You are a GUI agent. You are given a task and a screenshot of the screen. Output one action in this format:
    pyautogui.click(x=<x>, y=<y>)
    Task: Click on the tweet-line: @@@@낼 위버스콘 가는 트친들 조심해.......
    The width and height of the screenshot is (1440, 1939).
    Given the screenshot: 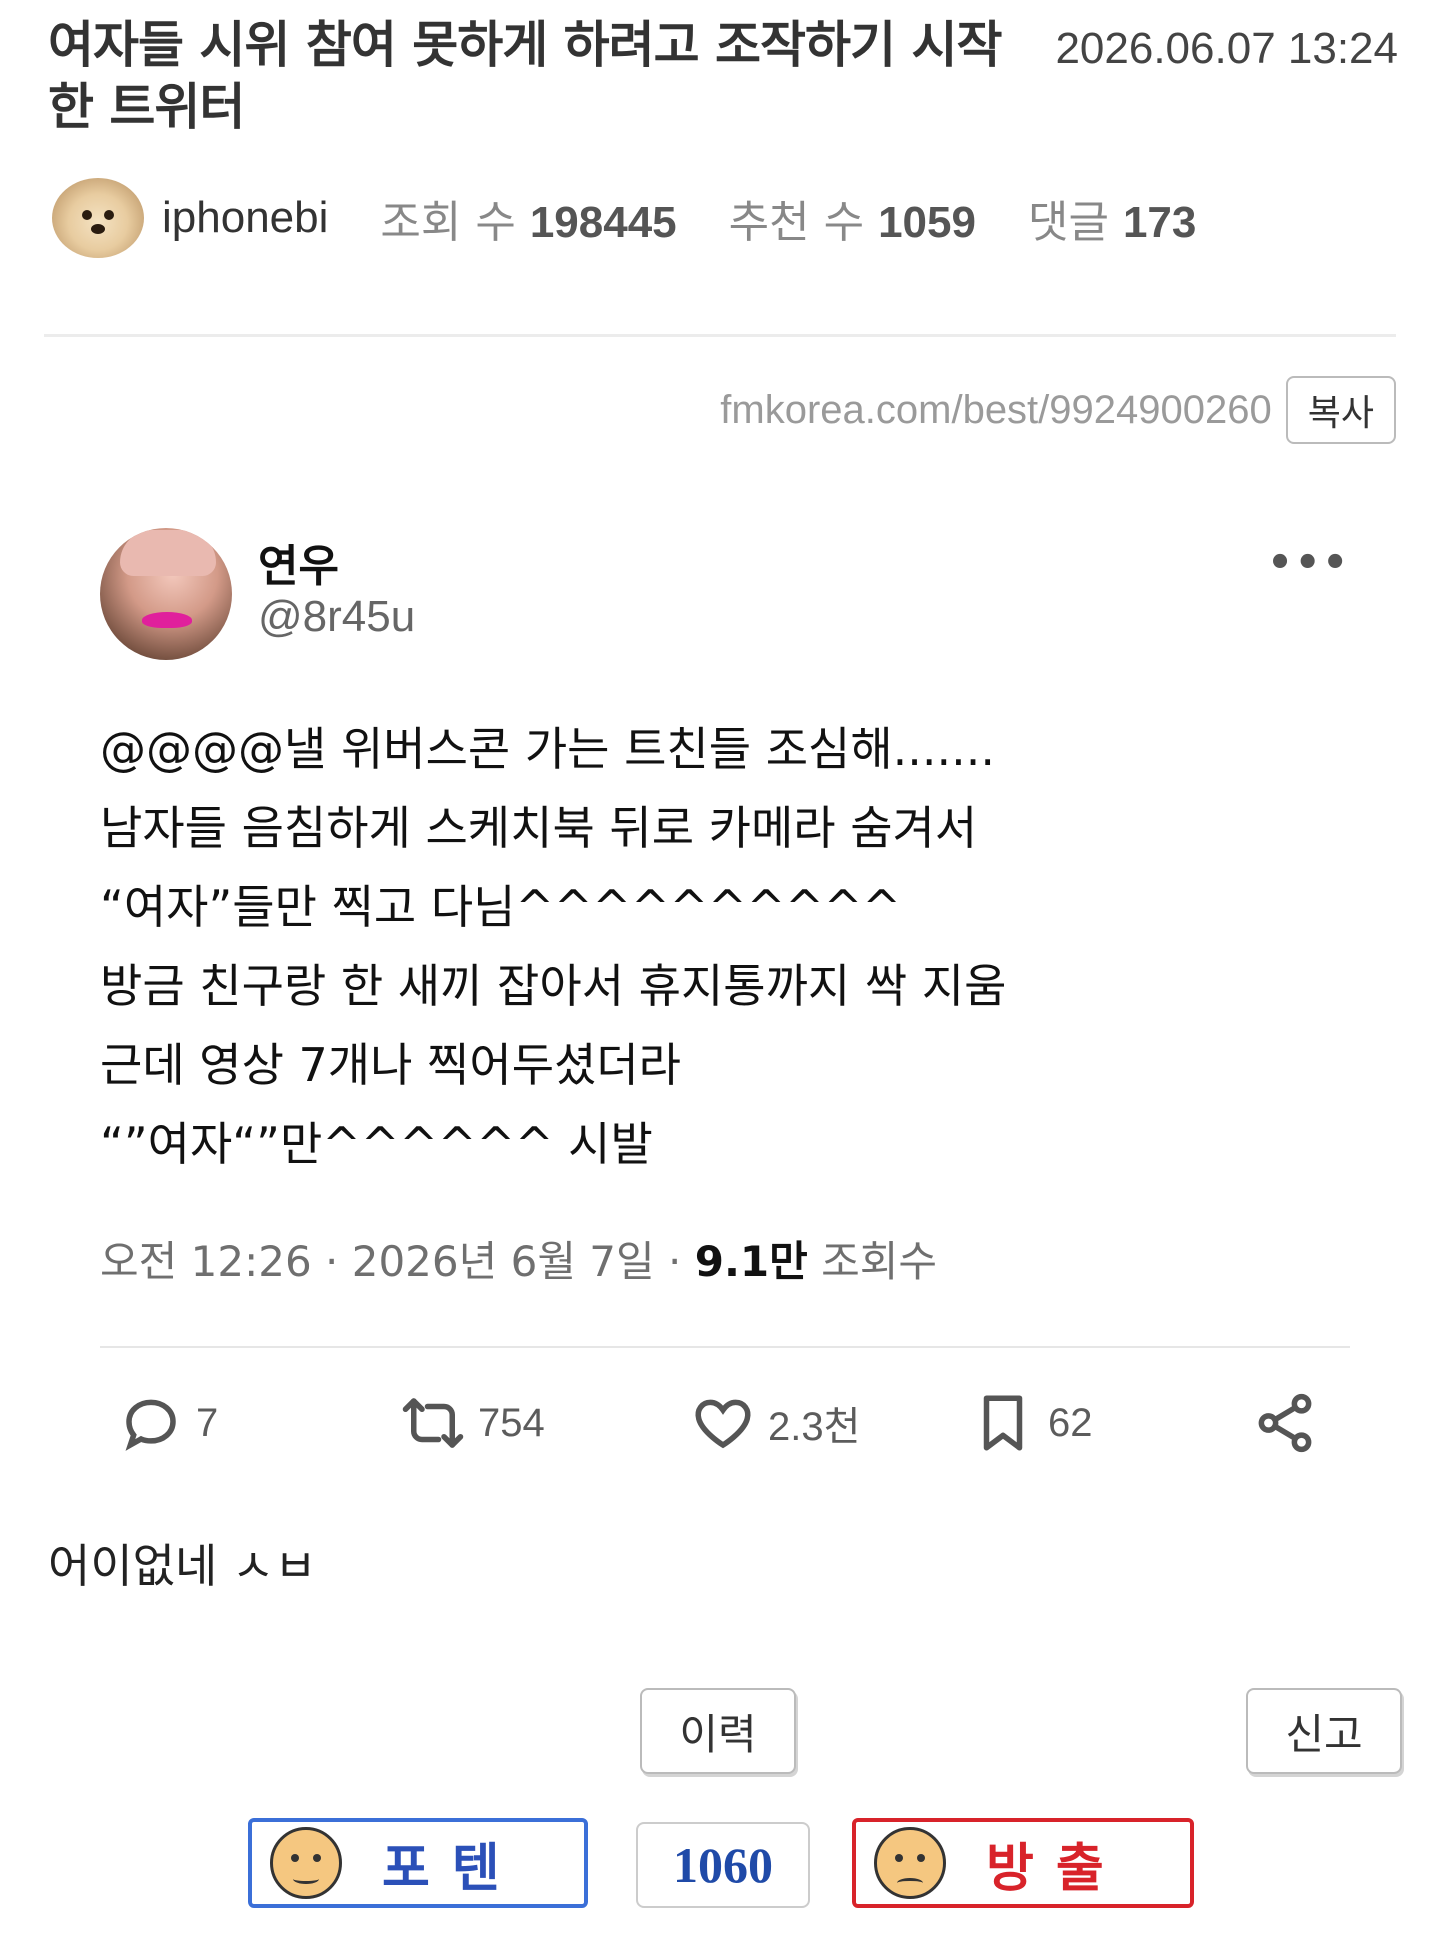 What is the action you would take?
    pyautogui.click(x=548, y=749)
    